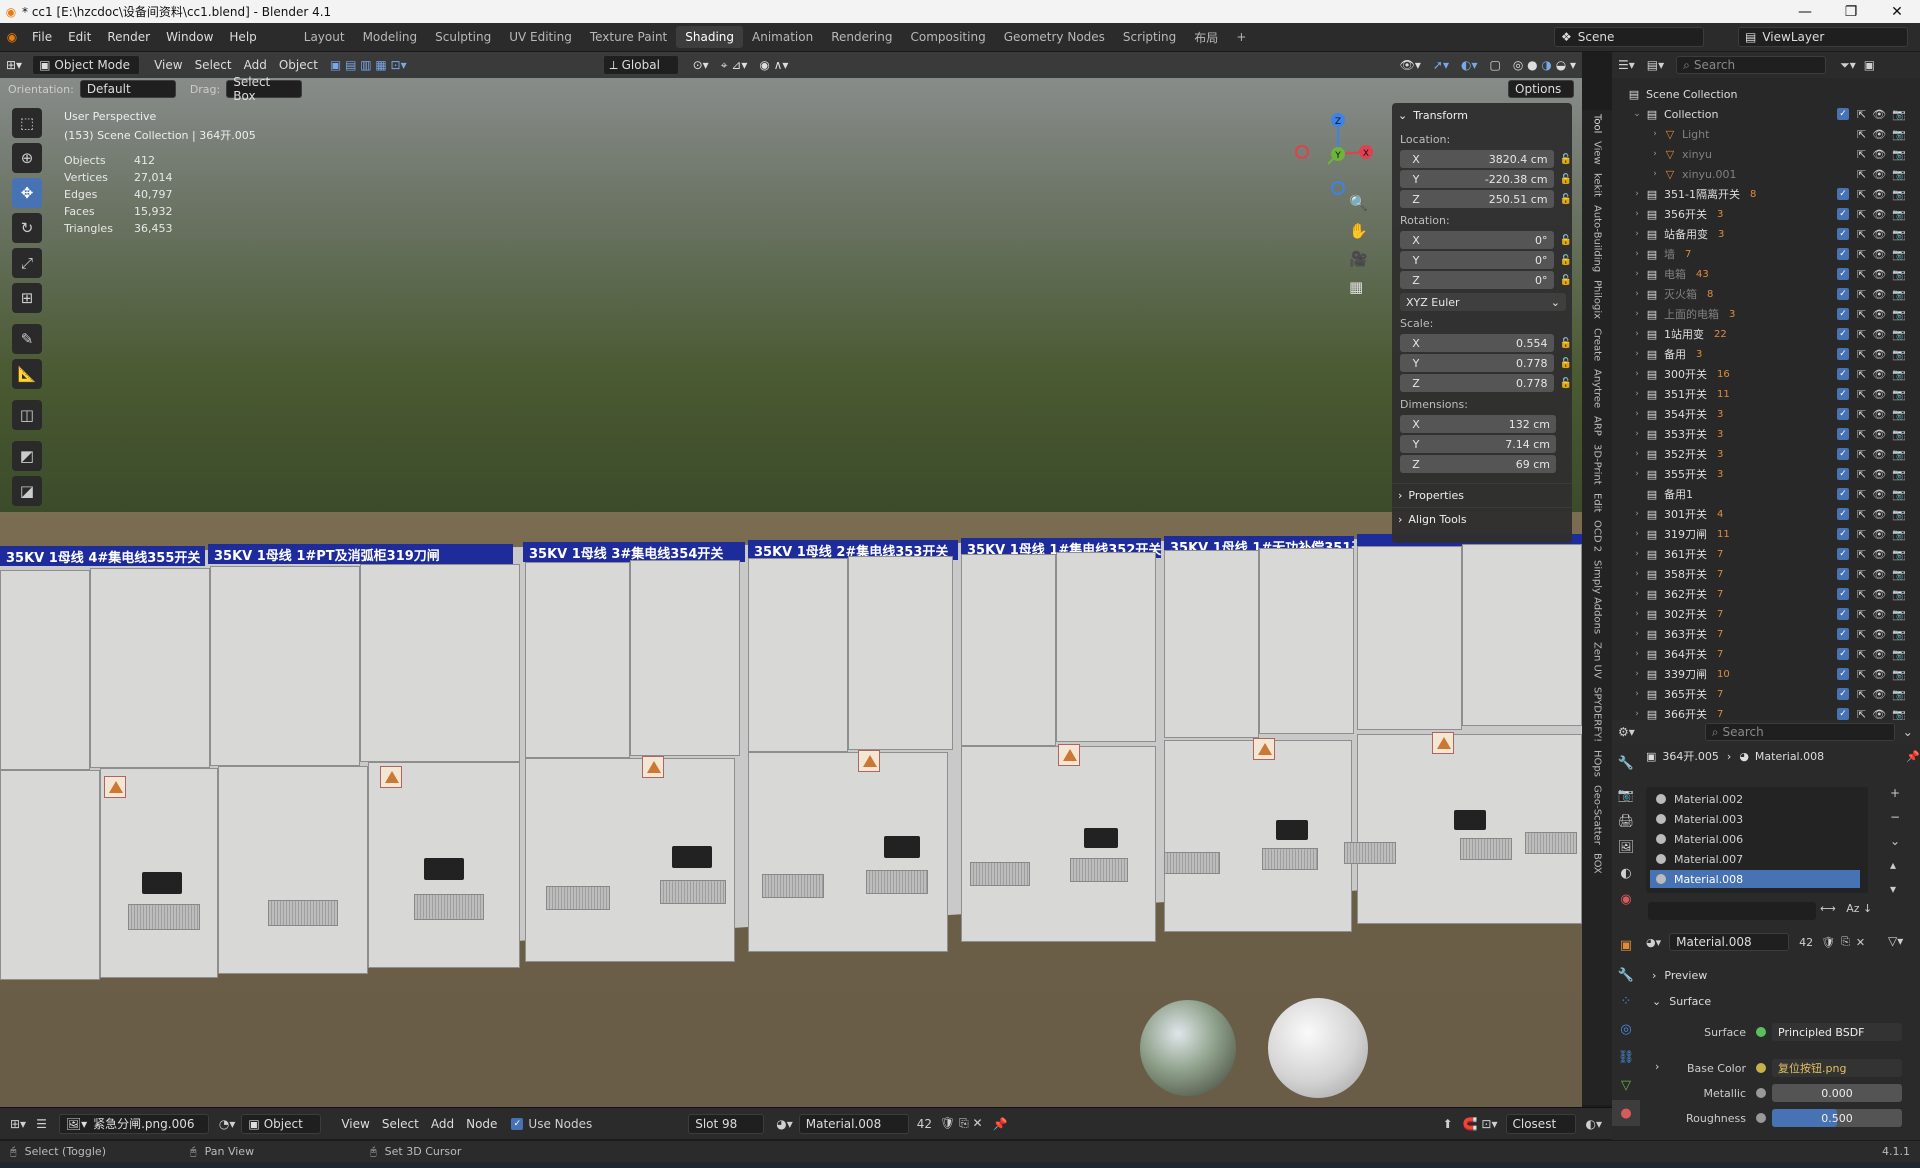 The width and height of the screenshot is (1920, 1168). I want to click on select-box-tool-icon: ⬚, so click(27, 123).